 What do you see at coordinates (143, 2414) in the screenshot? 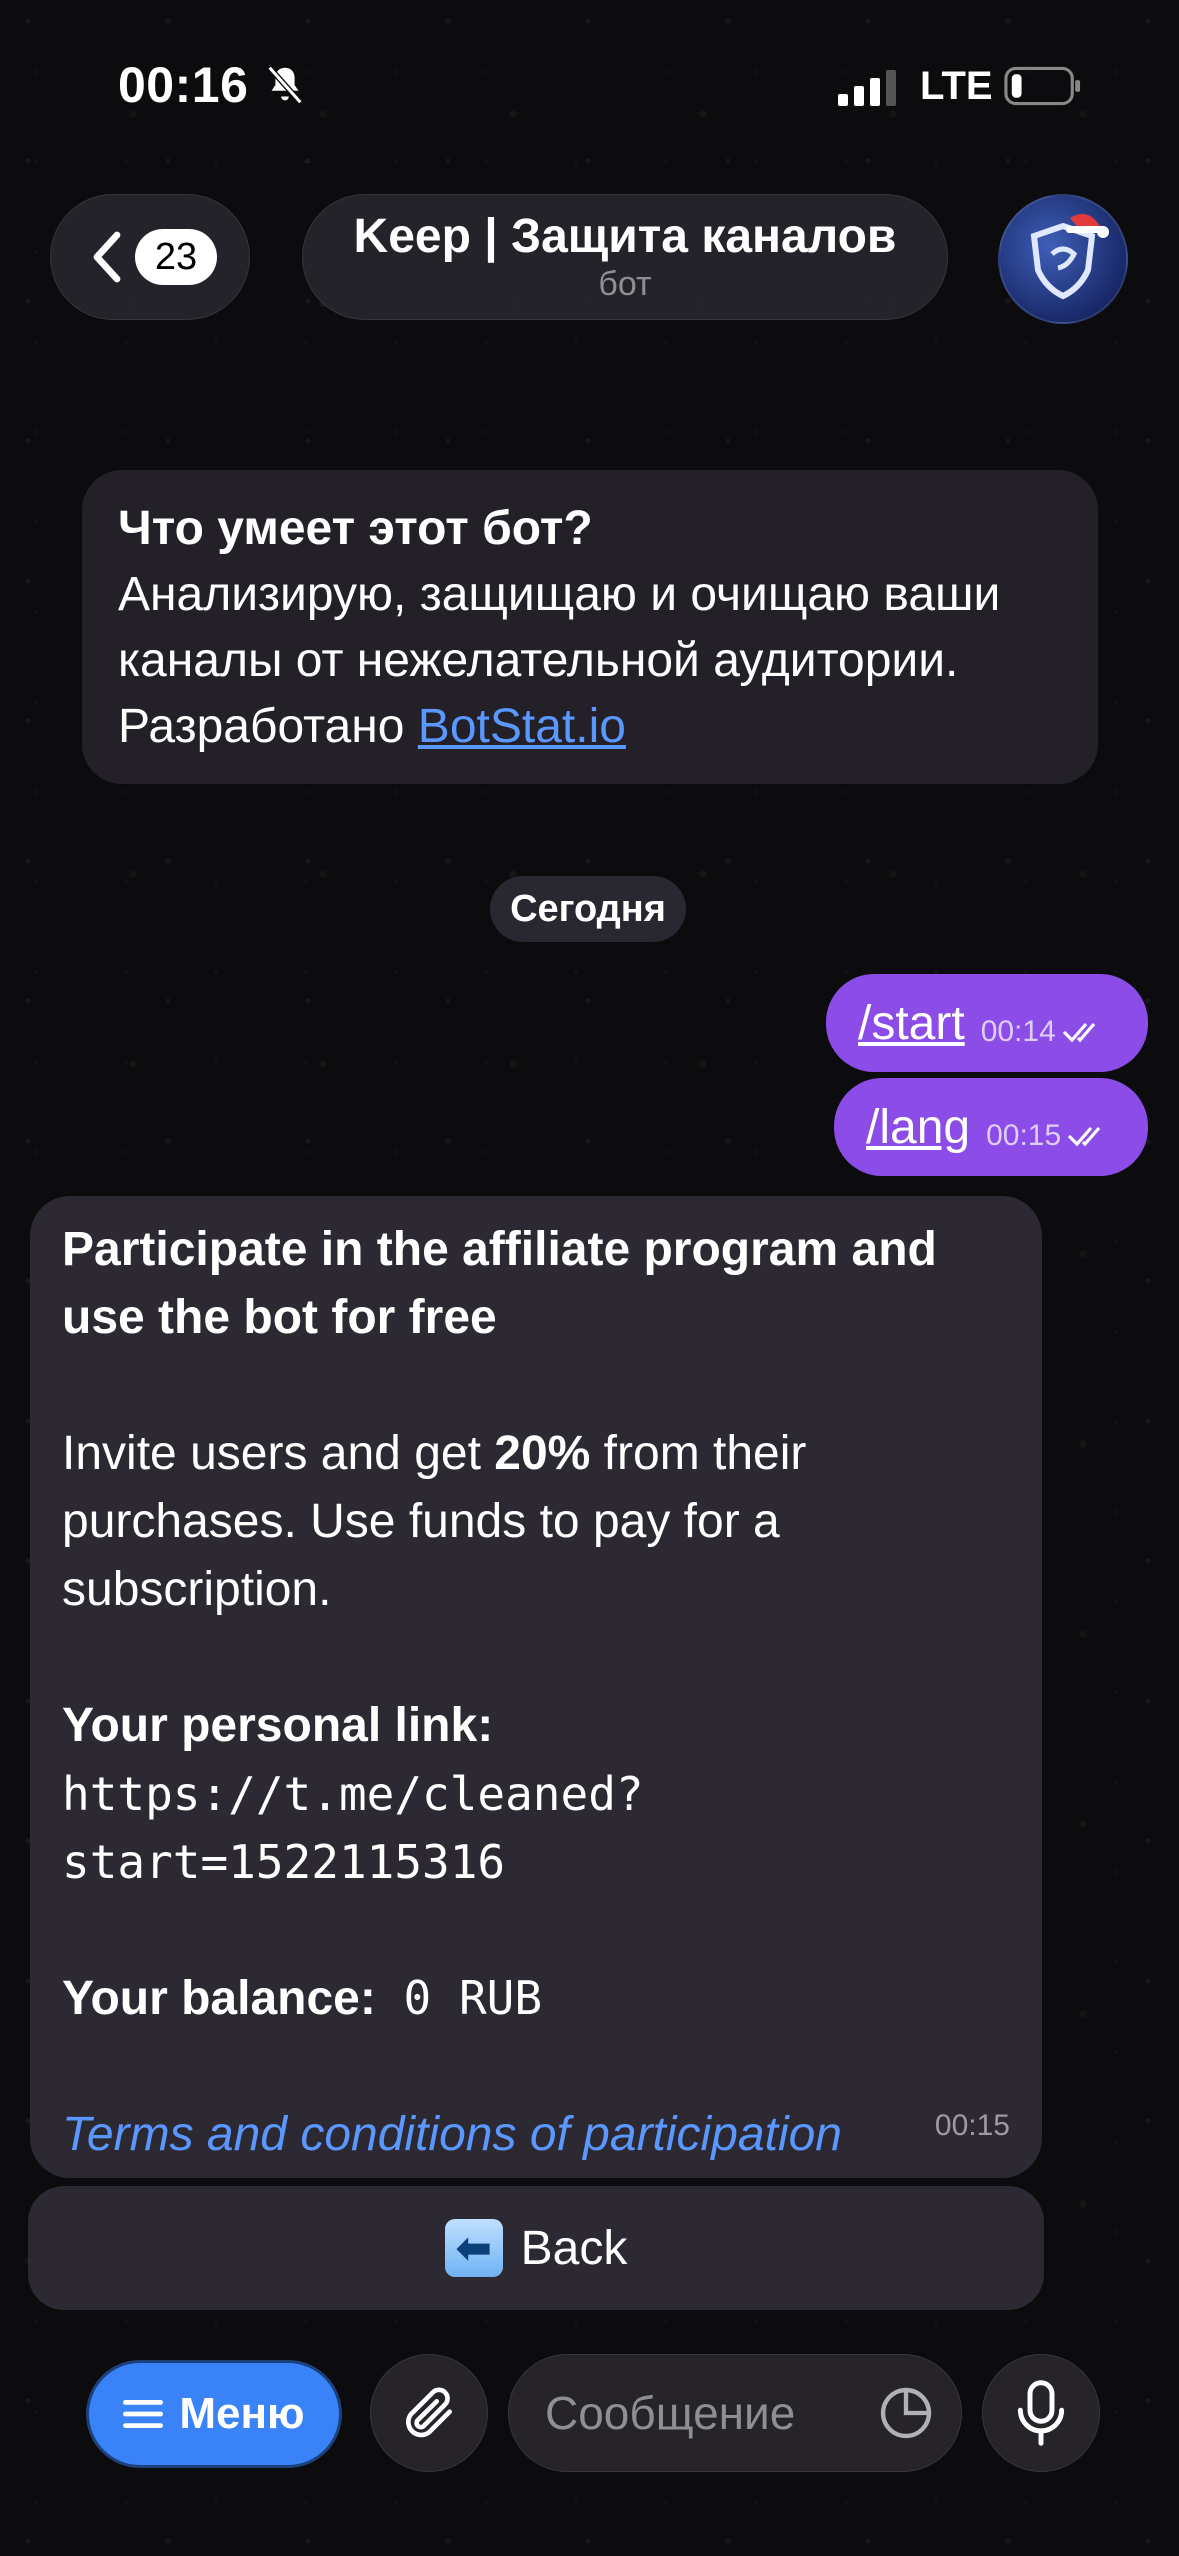
I see `menu-lines-icon` at bounding box center [143, 2414].